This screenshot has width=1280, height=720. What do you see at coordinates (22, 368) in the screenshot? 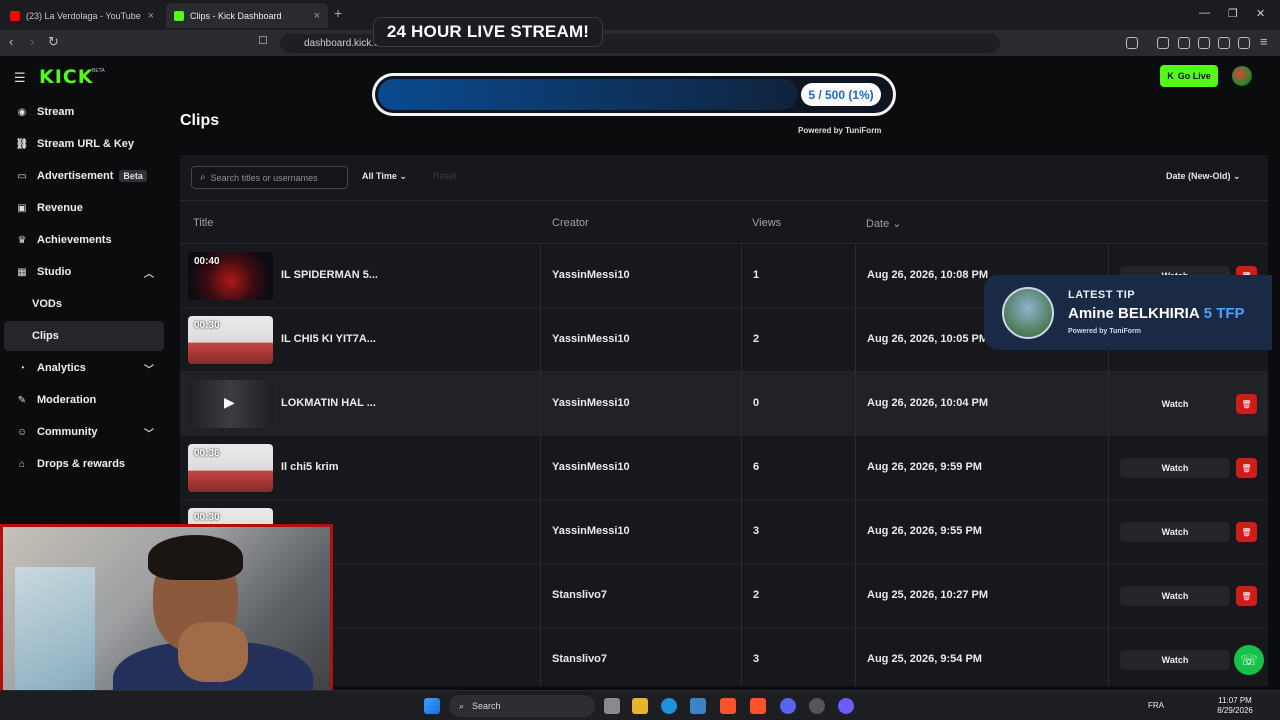
I see `chart-icon: ◔` at bounding box center [22, 368].